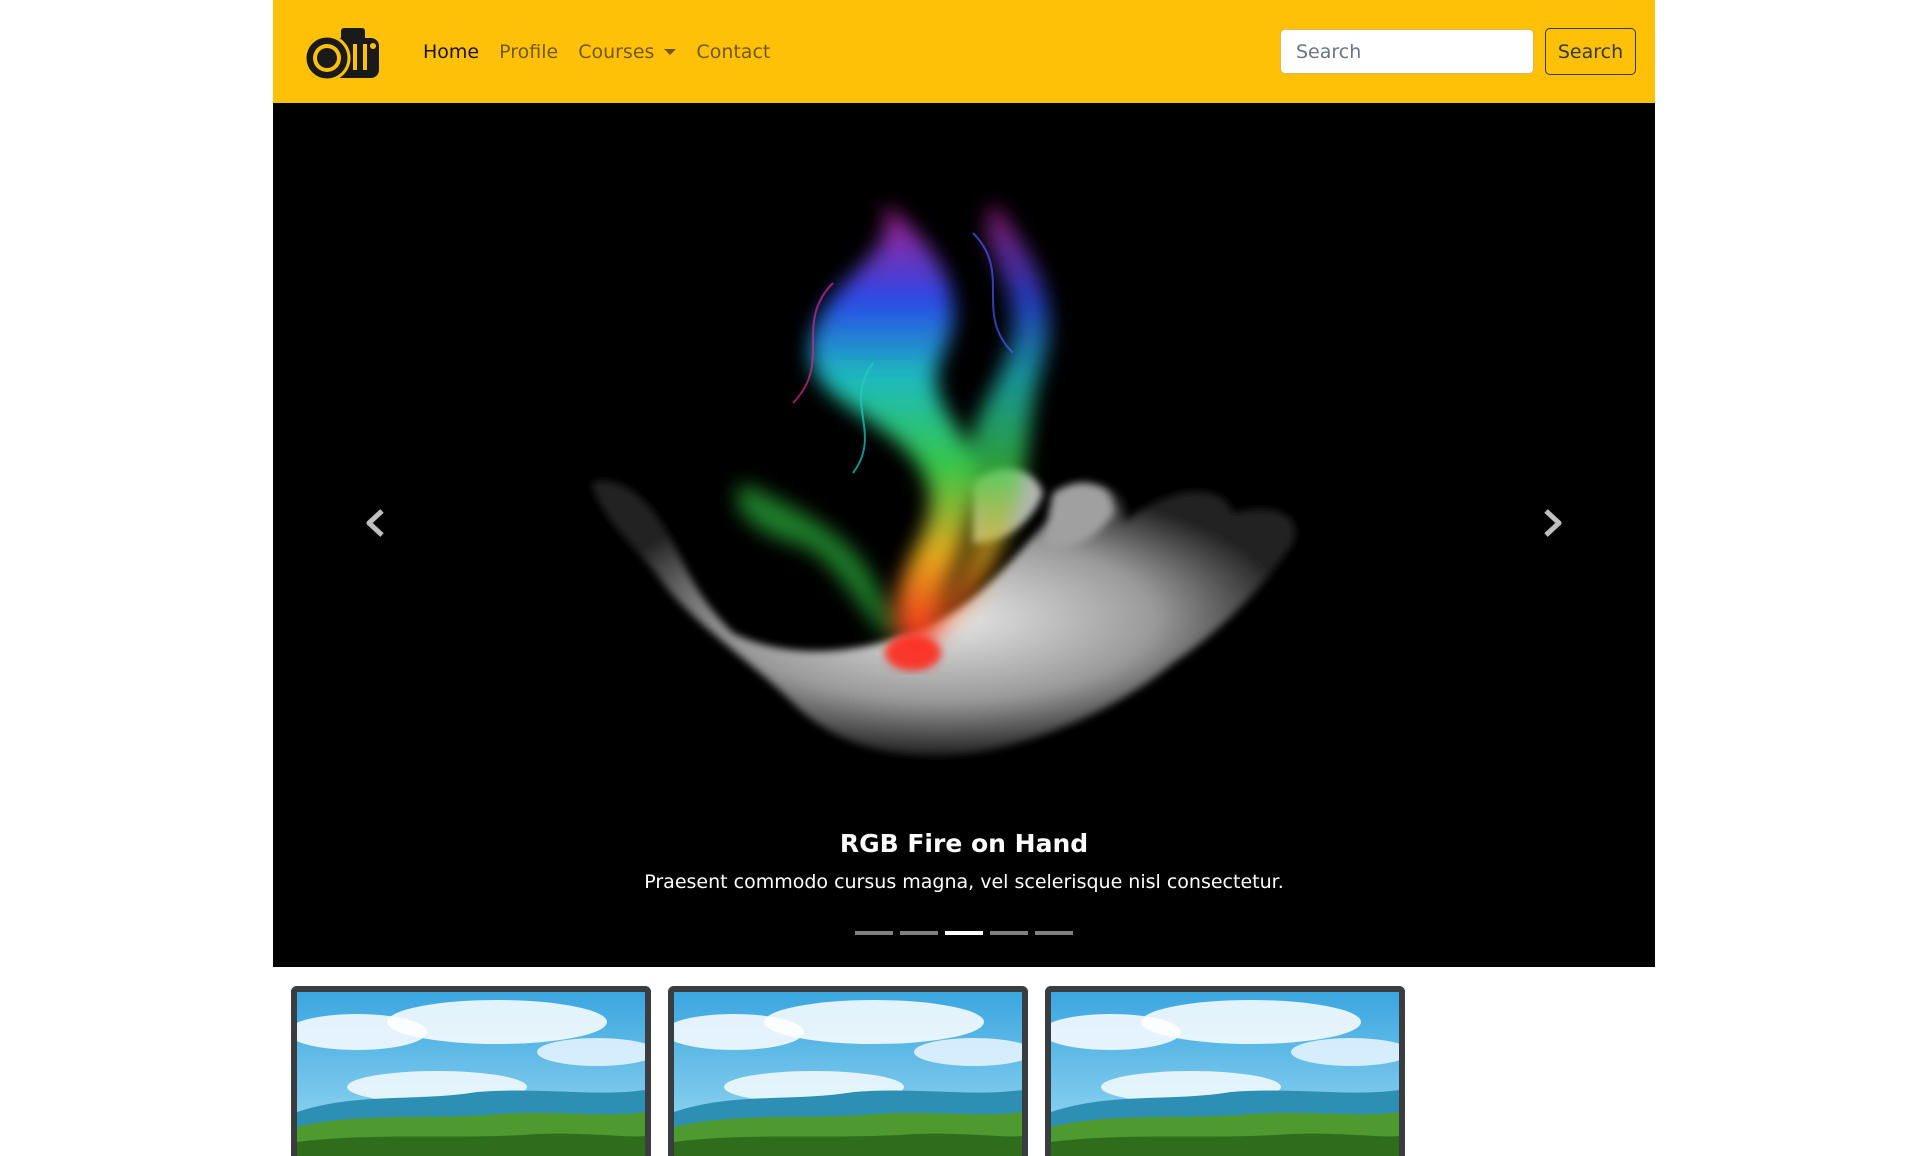 This screenshot has width=1920, height=1156. What do you see at coordinates (616, 51) in the screenshot?
I see `nav-courses-label: Courses` at bounding box center [616, 51].